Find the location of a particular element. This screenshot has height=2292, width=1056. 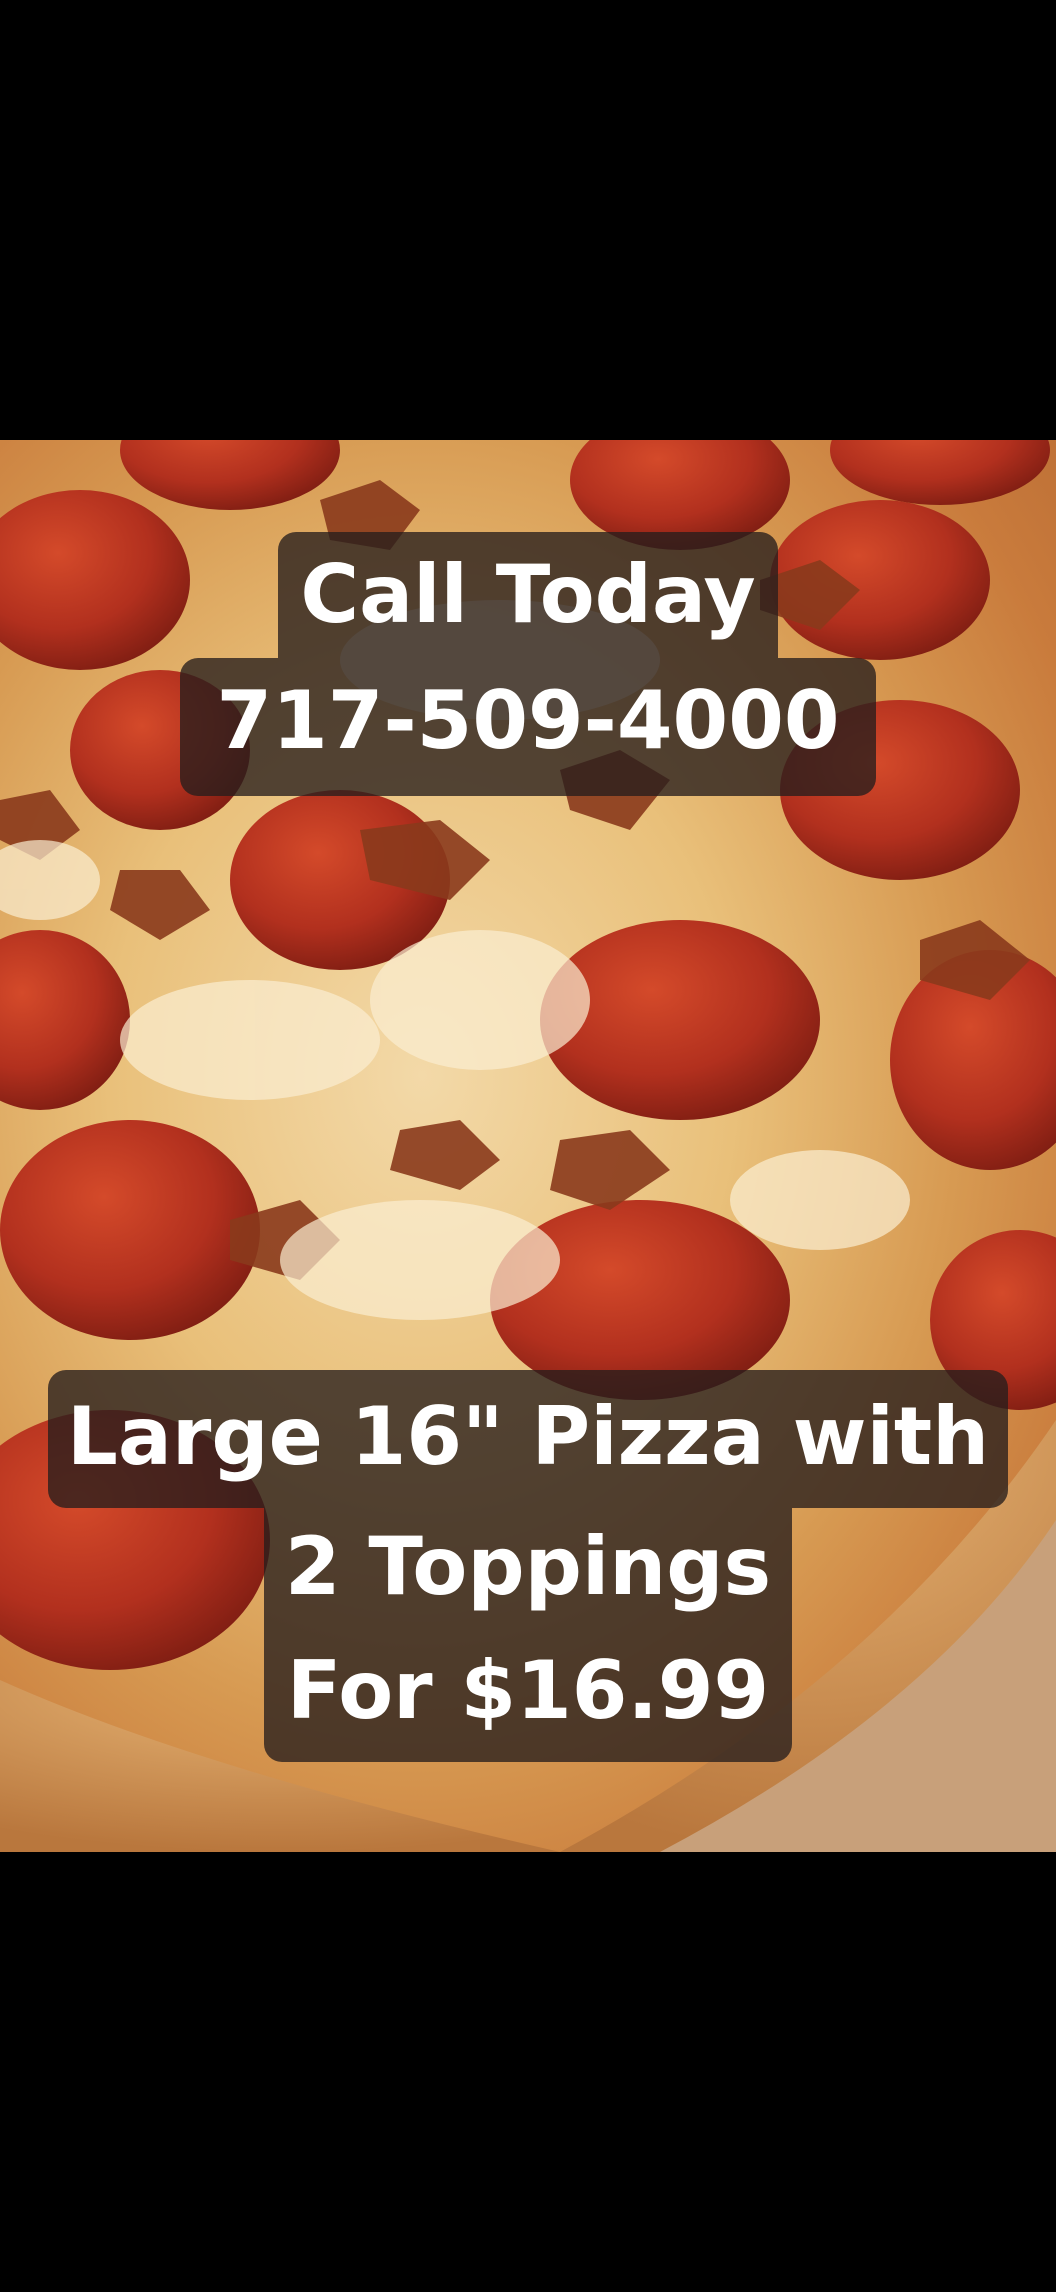

offer-caption-line-1: Large 16" Pizza with is located at coordinates (528, 1439).